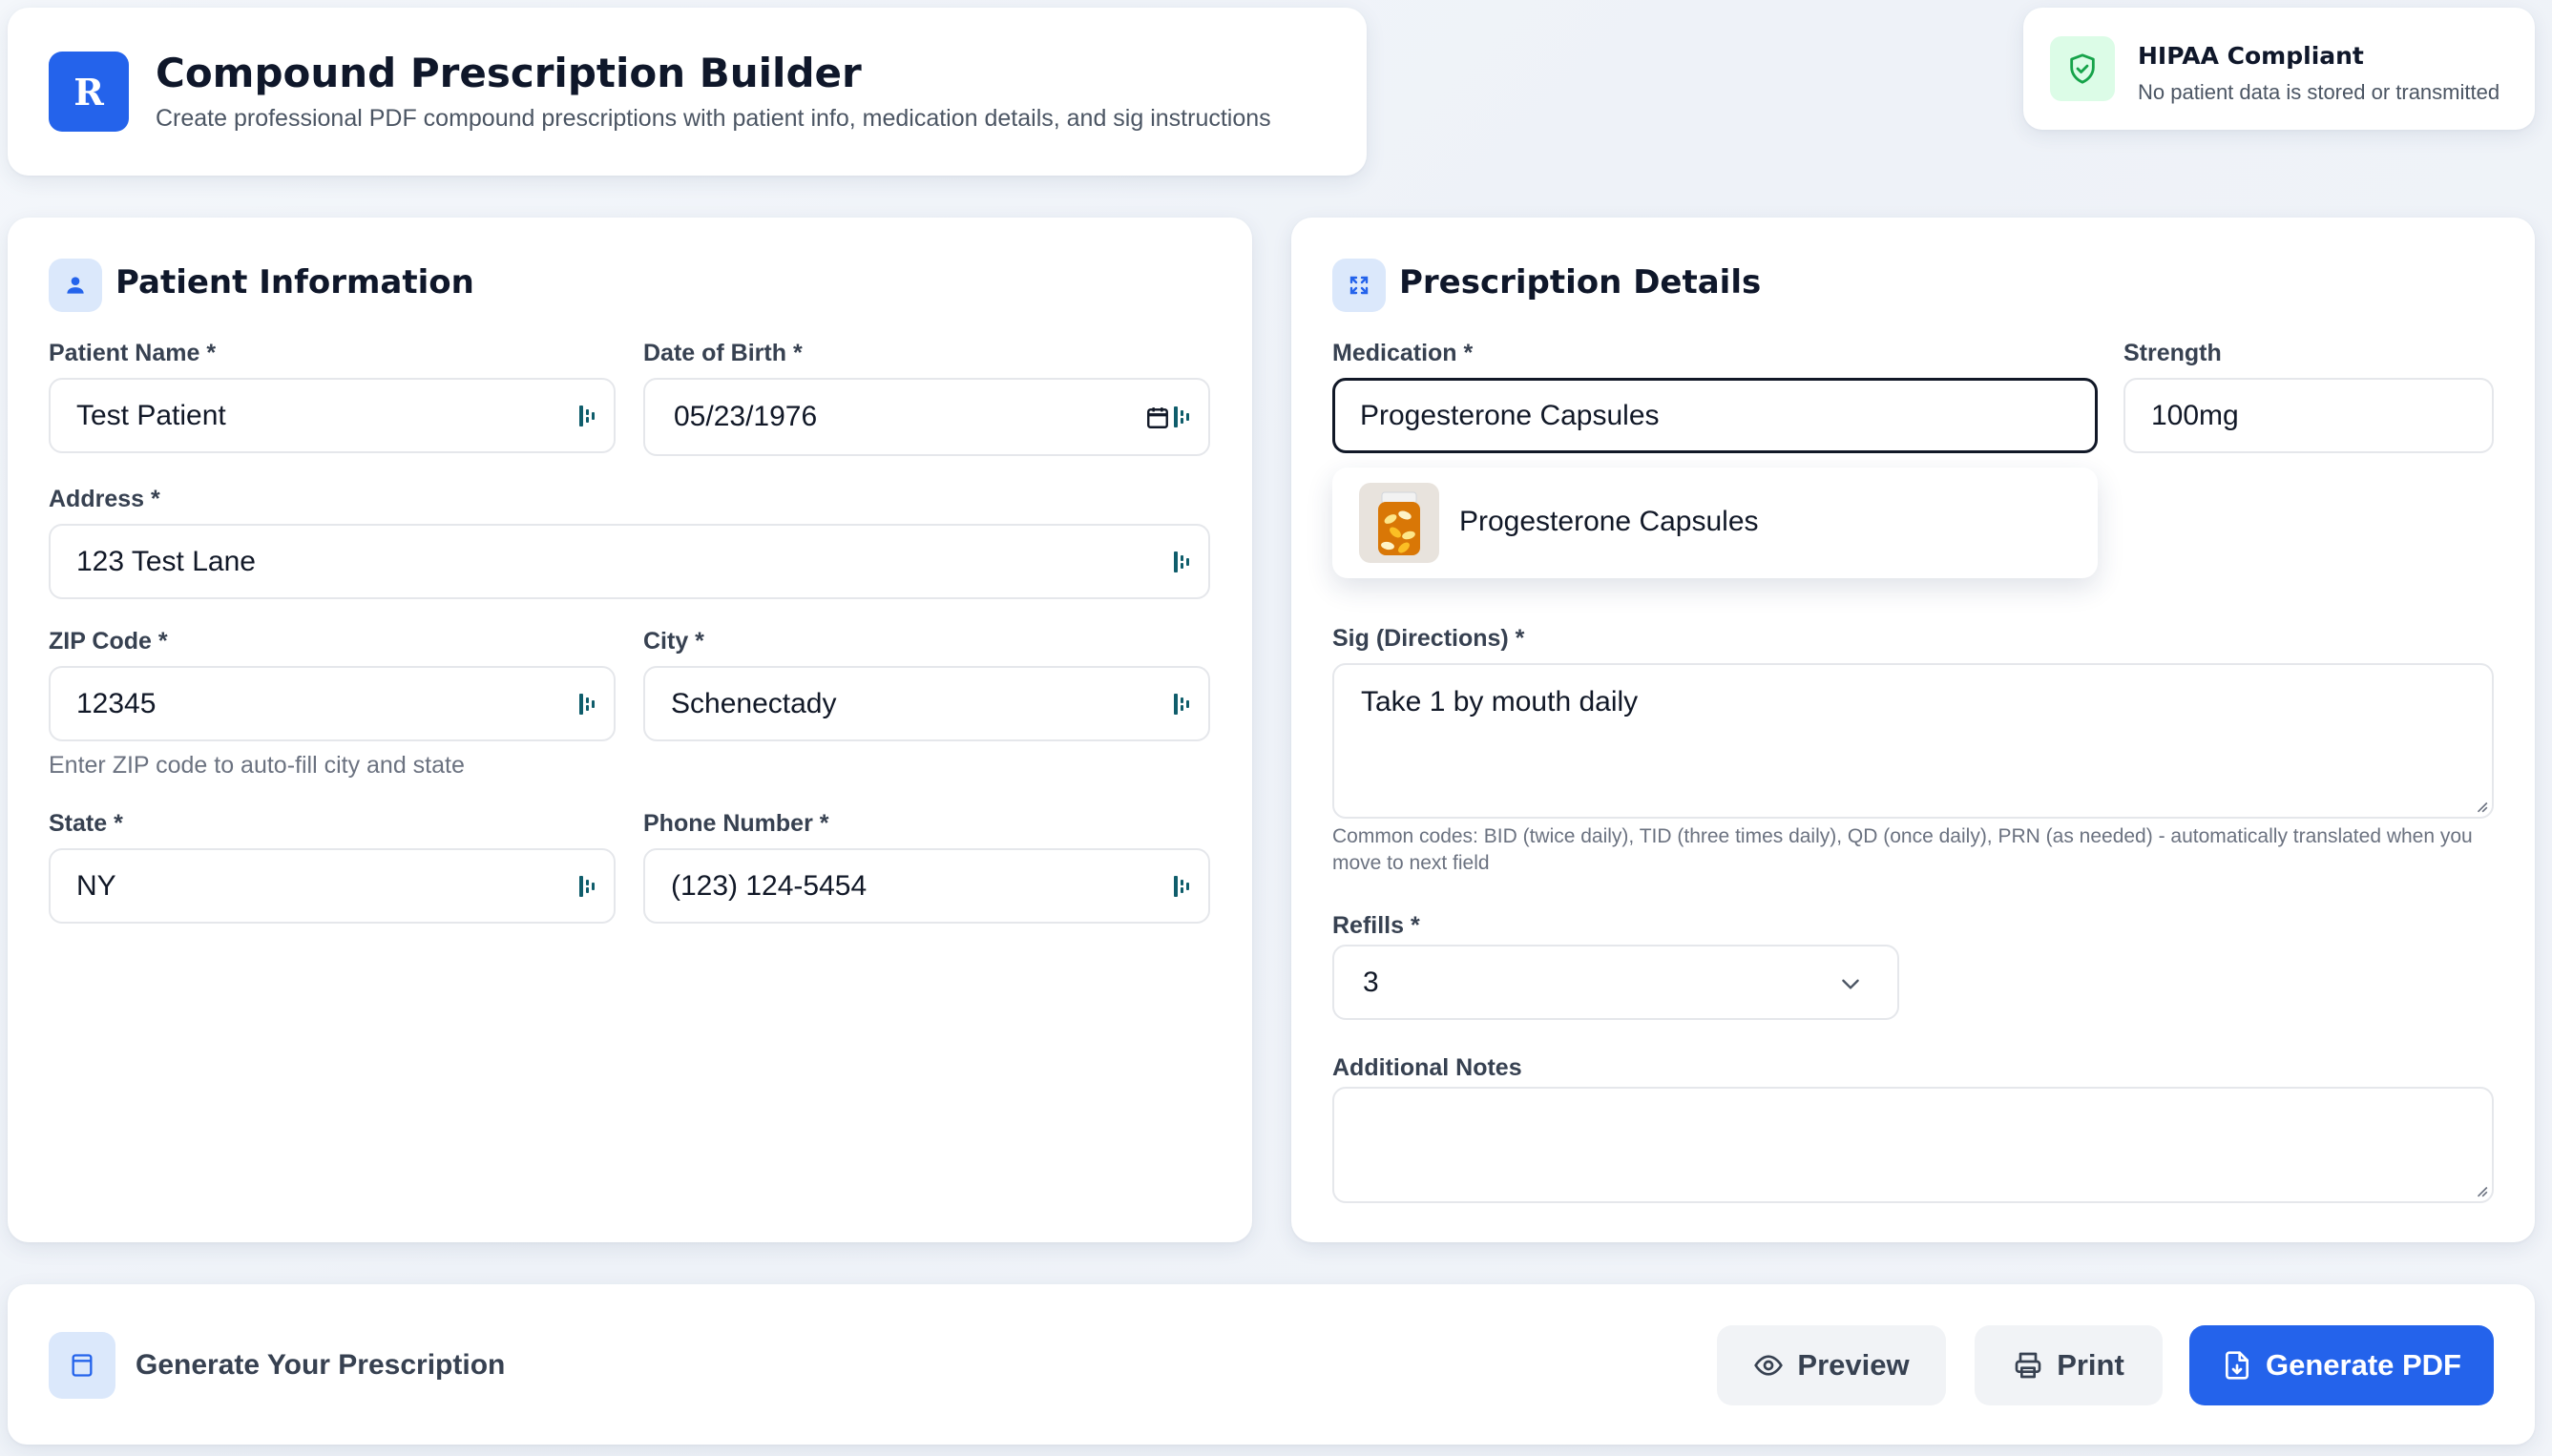 The height and width of the screenshot is (1456, 2552). I want to click on medication-label: Medication *, so click(1403, 353).